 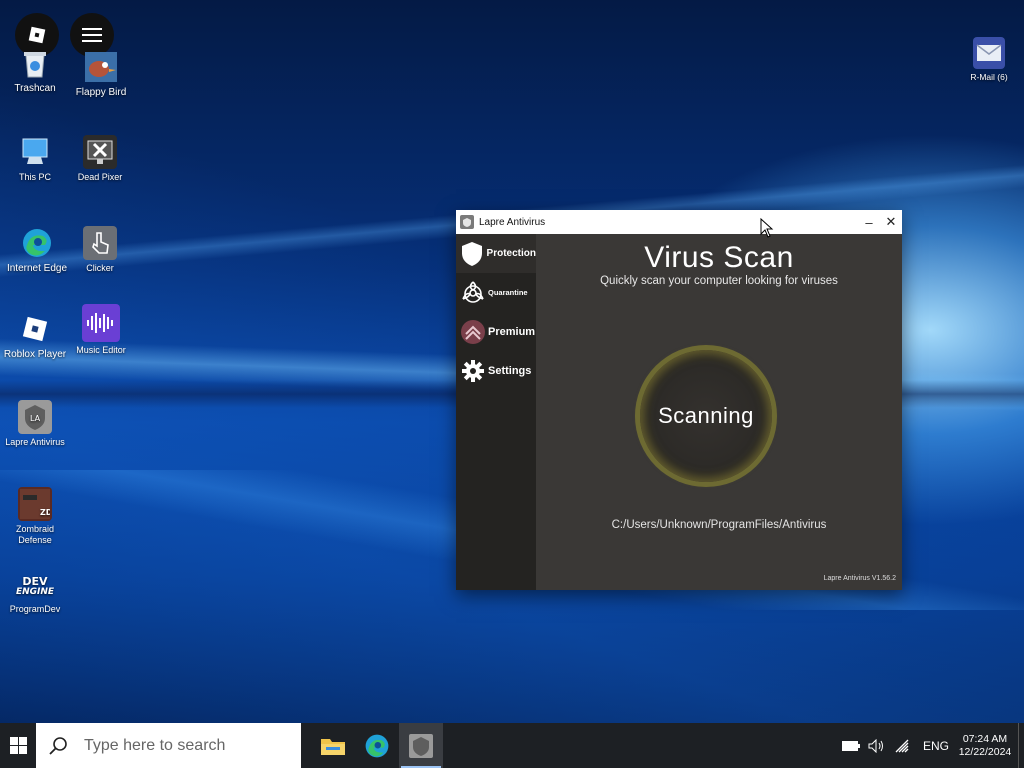 What do you see at coordinates (679, 222) in the screenshot?
I see `window-titlebar: Lapre Antivirus – ✕` at bounding box center [679, 222].